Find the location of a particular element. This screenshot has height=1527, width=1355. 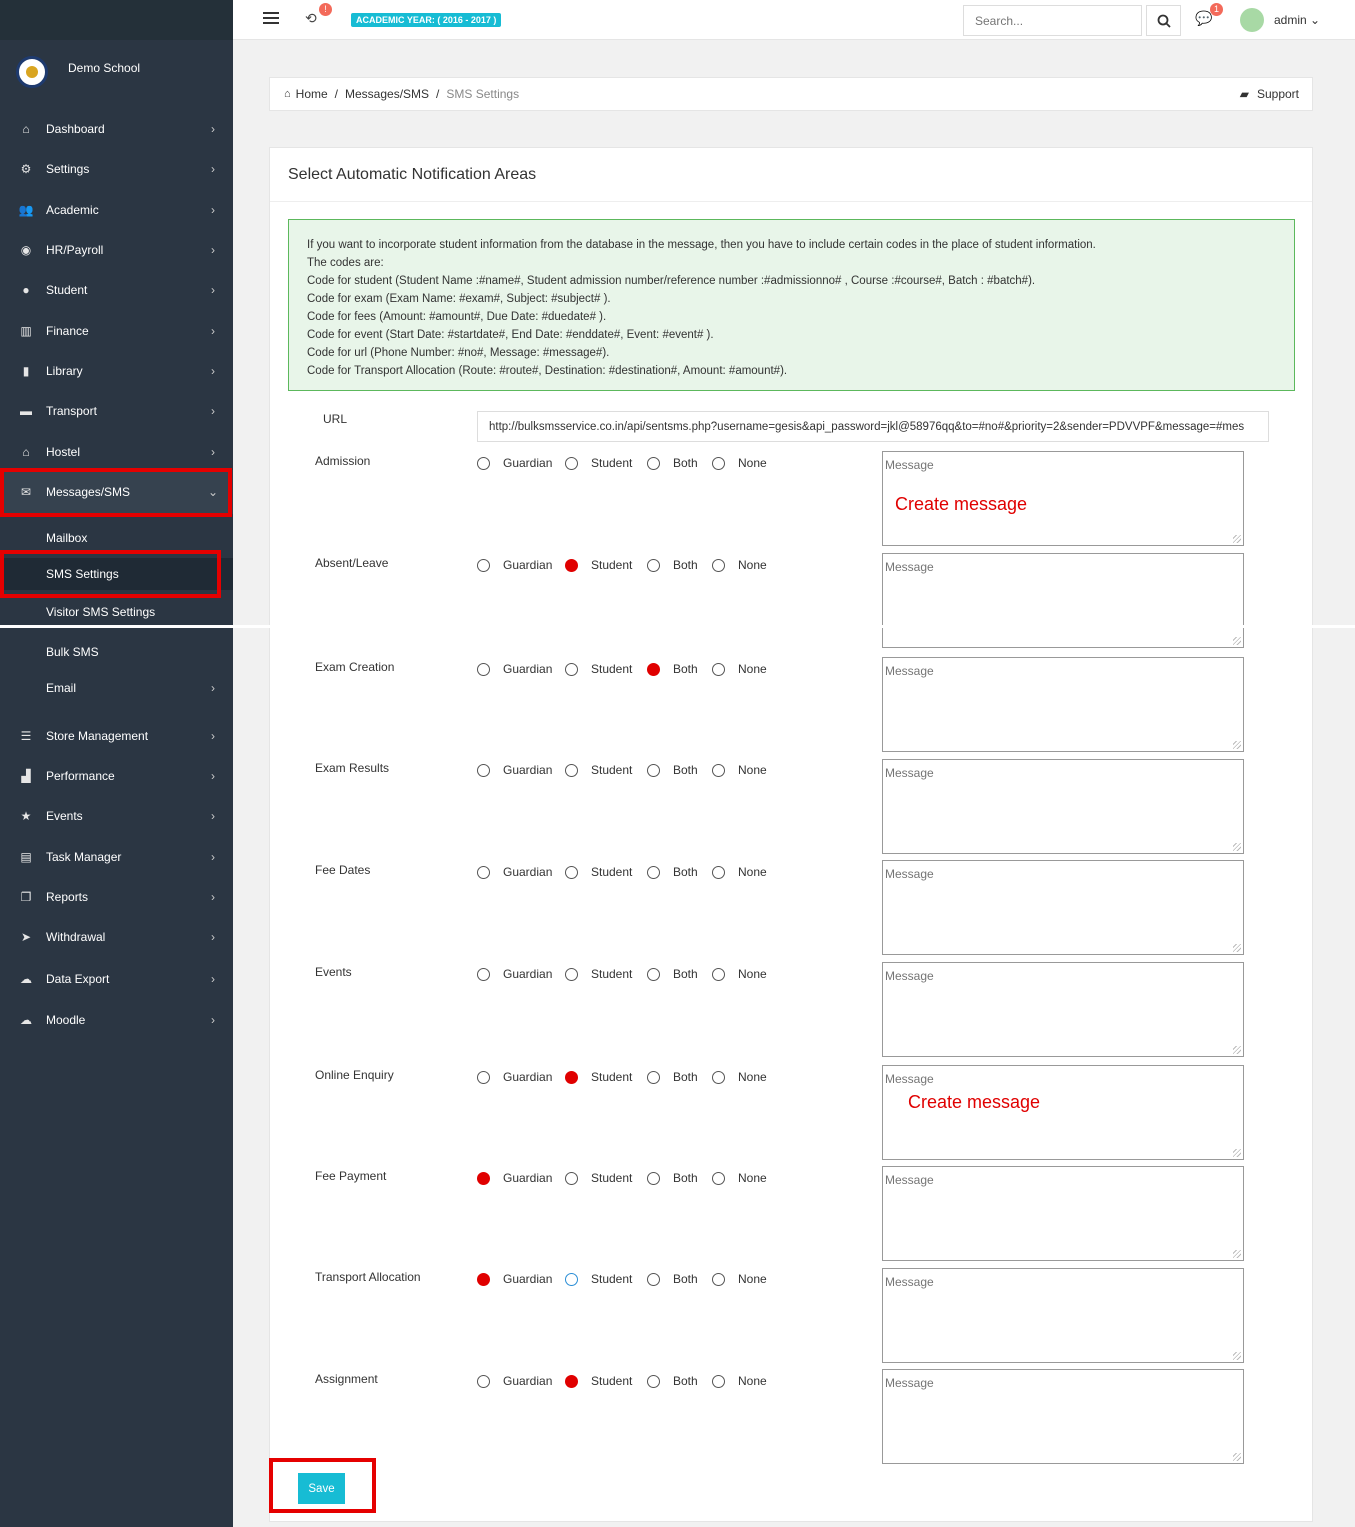

radio-fee-payment-guardian: Guardian is located at coordinates (514, 1178).